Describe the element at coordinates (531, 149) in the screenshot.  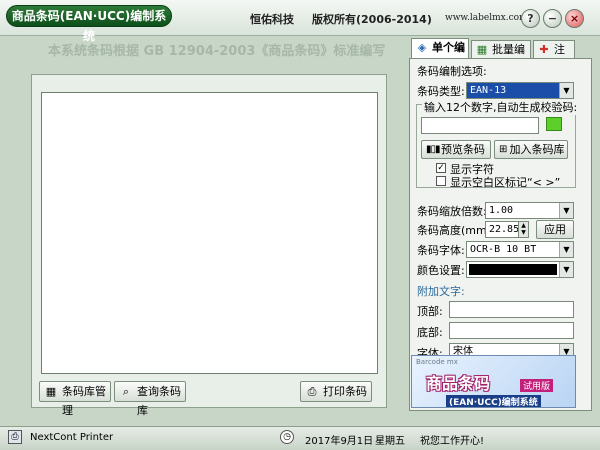
I see `add-to-library-button: ⊞ 加入条码库` at that location.